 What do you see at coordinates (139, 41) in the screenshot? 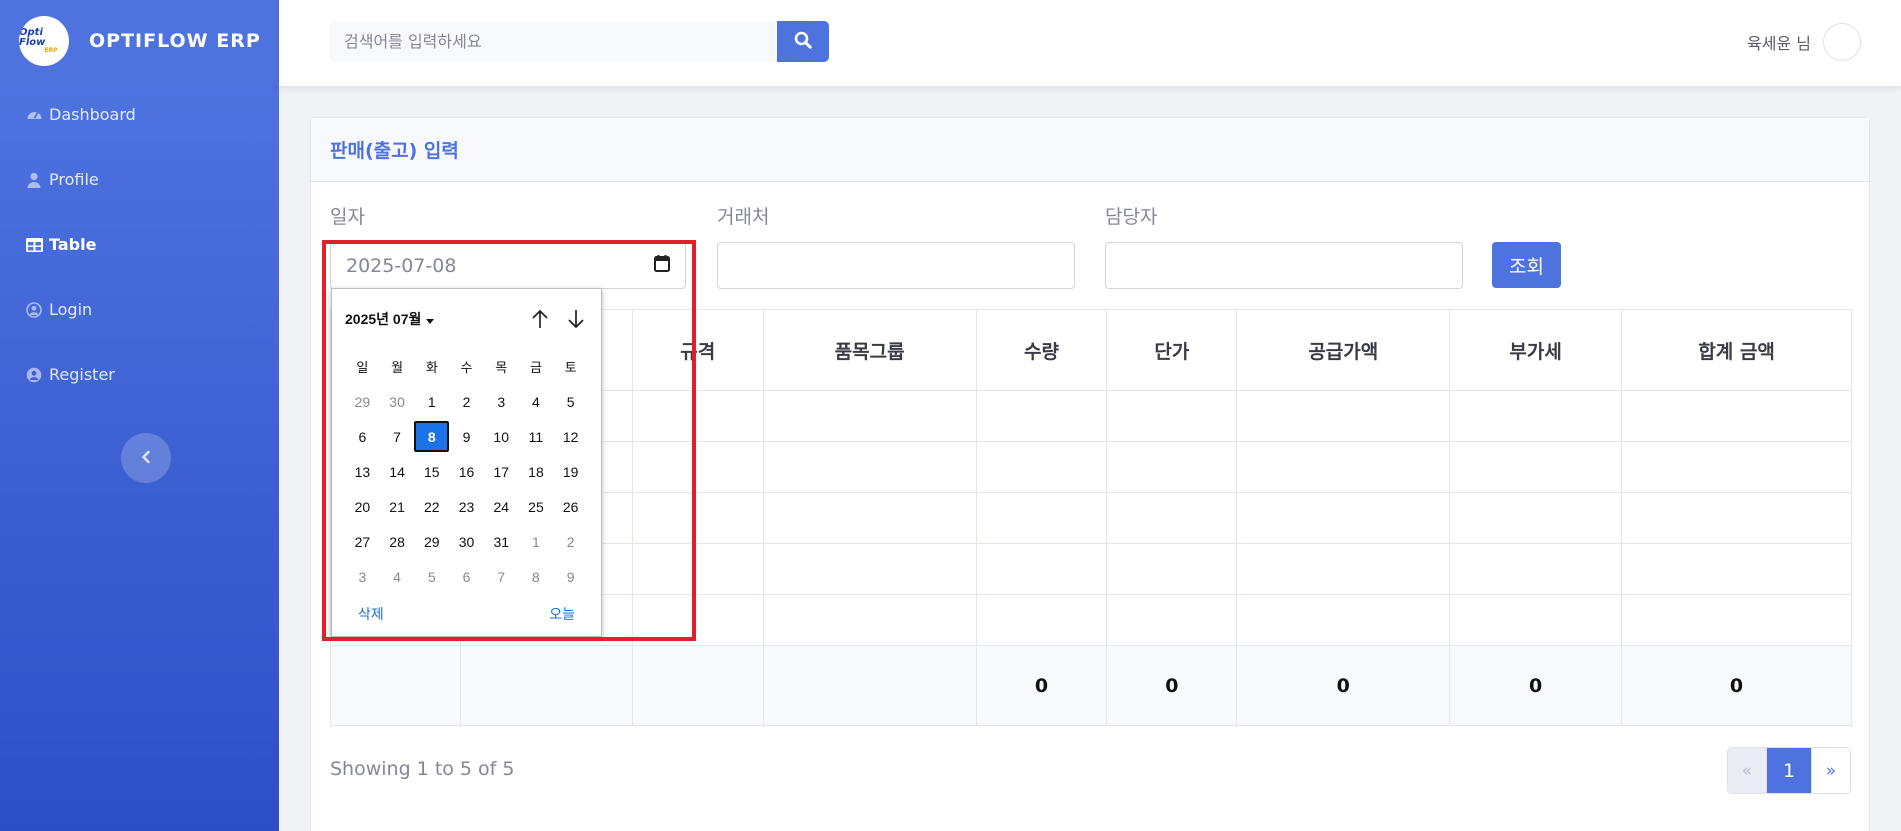
I see `brand: Opti Flow ERP OPTIFLOW ERP` at bounding box center [139, 41].